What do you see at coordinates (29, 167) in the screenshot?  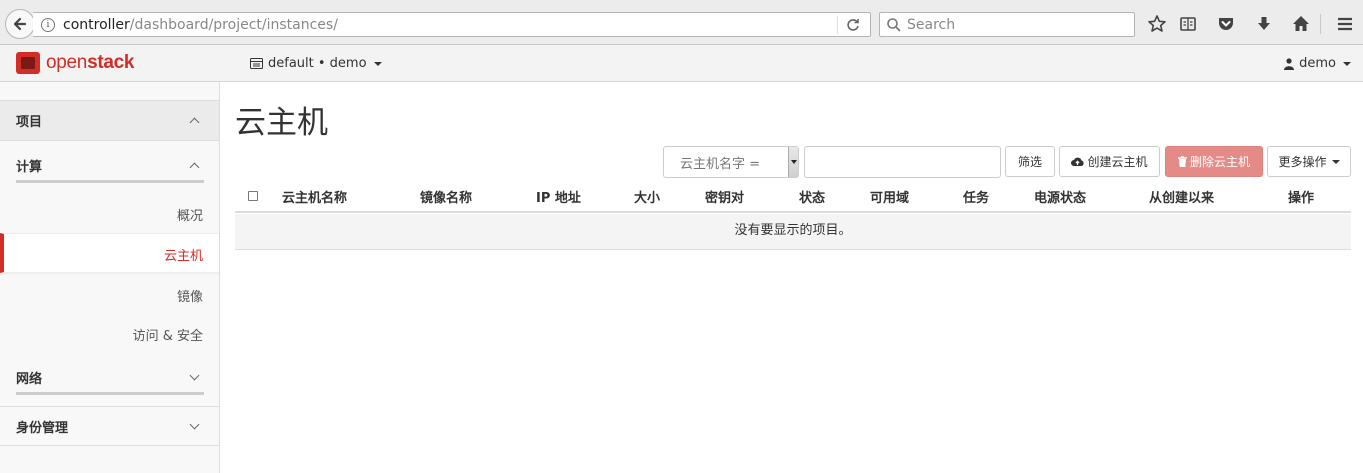 I see `sidebar-section-compute-label: 计算` at bounding box center [29, 167].